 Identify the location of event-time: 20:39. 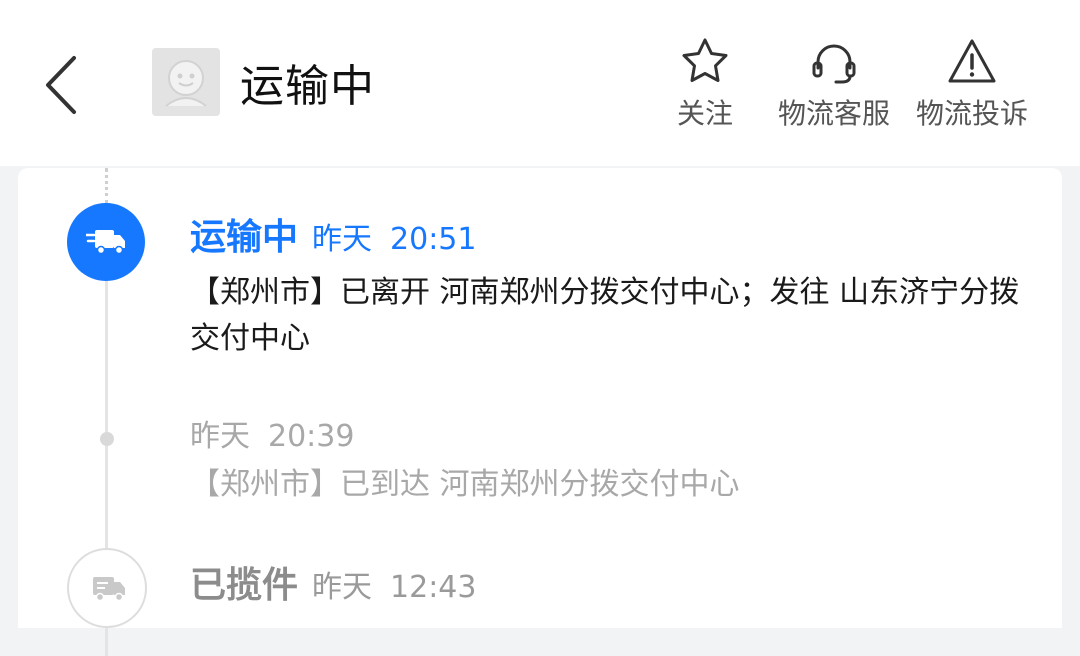
(311, 436).